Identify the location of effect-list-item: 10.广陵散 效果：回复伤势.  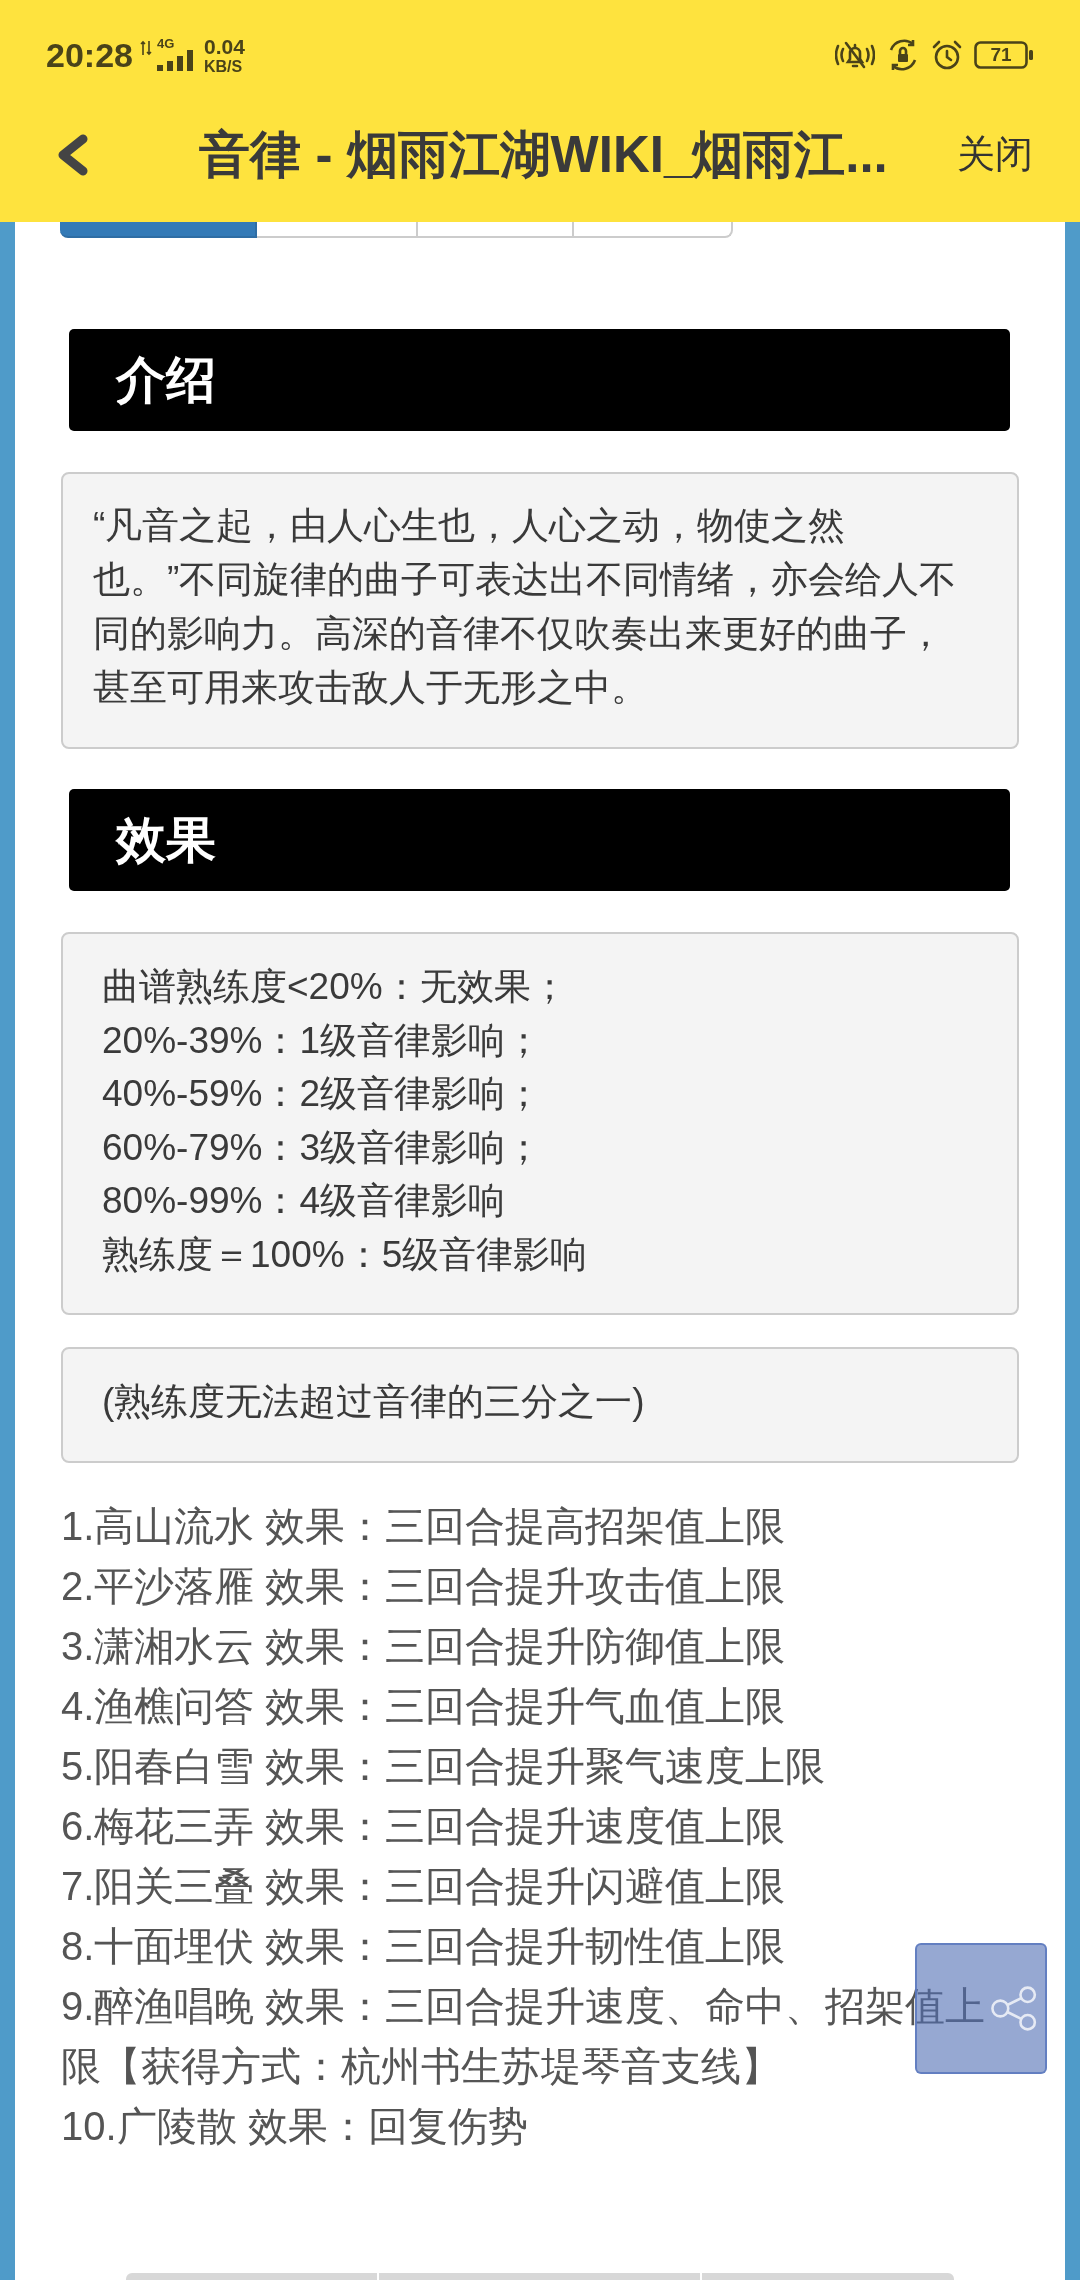
(294, 2126).